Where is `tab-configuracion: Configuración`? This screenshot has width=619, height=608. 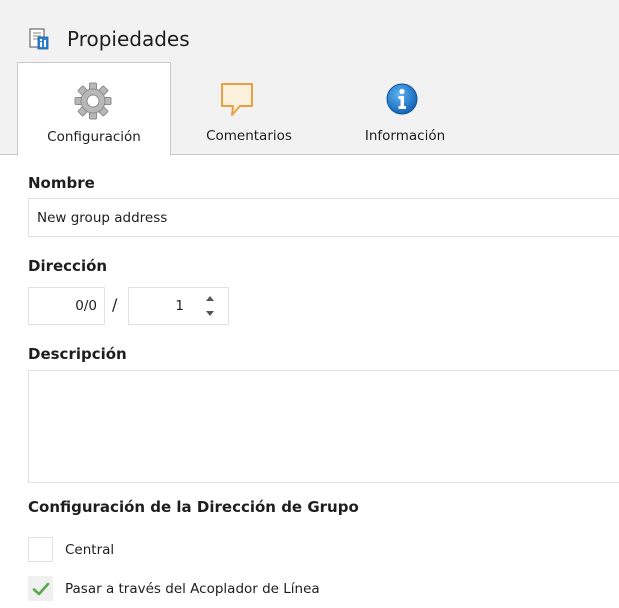
tab-configuracion: Configuración is located at coordinates (94, 109).